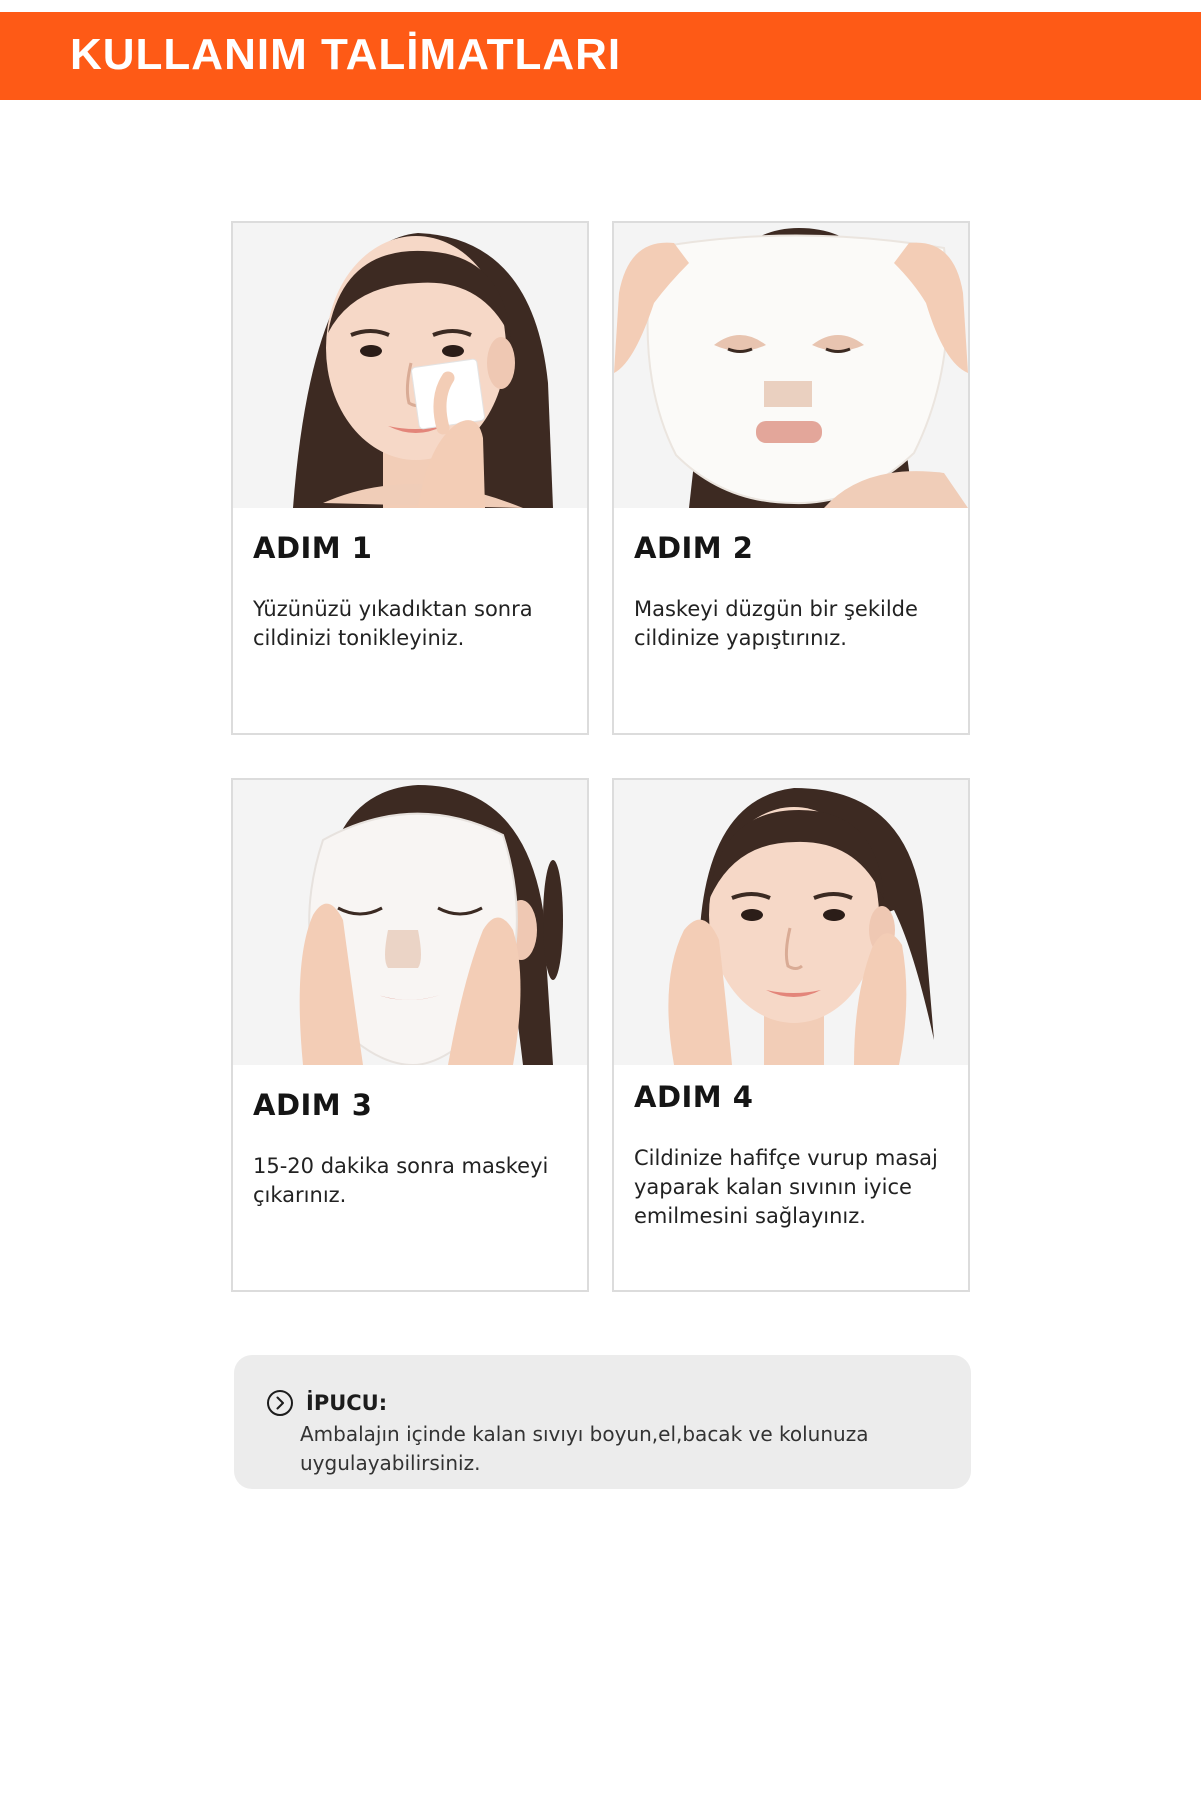 The width and height of the screenshot is (1201, 1801). What do you see at coordinates (410, 365) in the screenshot?
I see `step-1-photo` at bounding box center [410, 365].